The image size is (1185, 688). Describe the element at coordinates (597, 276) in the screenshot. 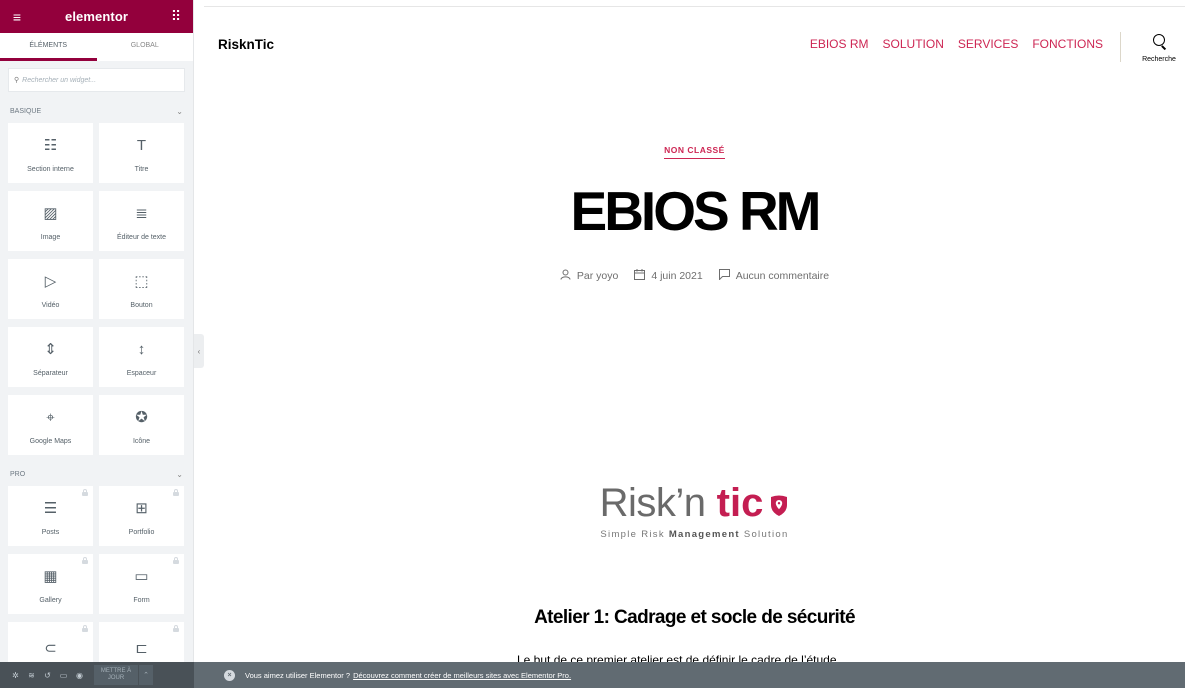

I see `post-author-text: Par yoyo` at that location.